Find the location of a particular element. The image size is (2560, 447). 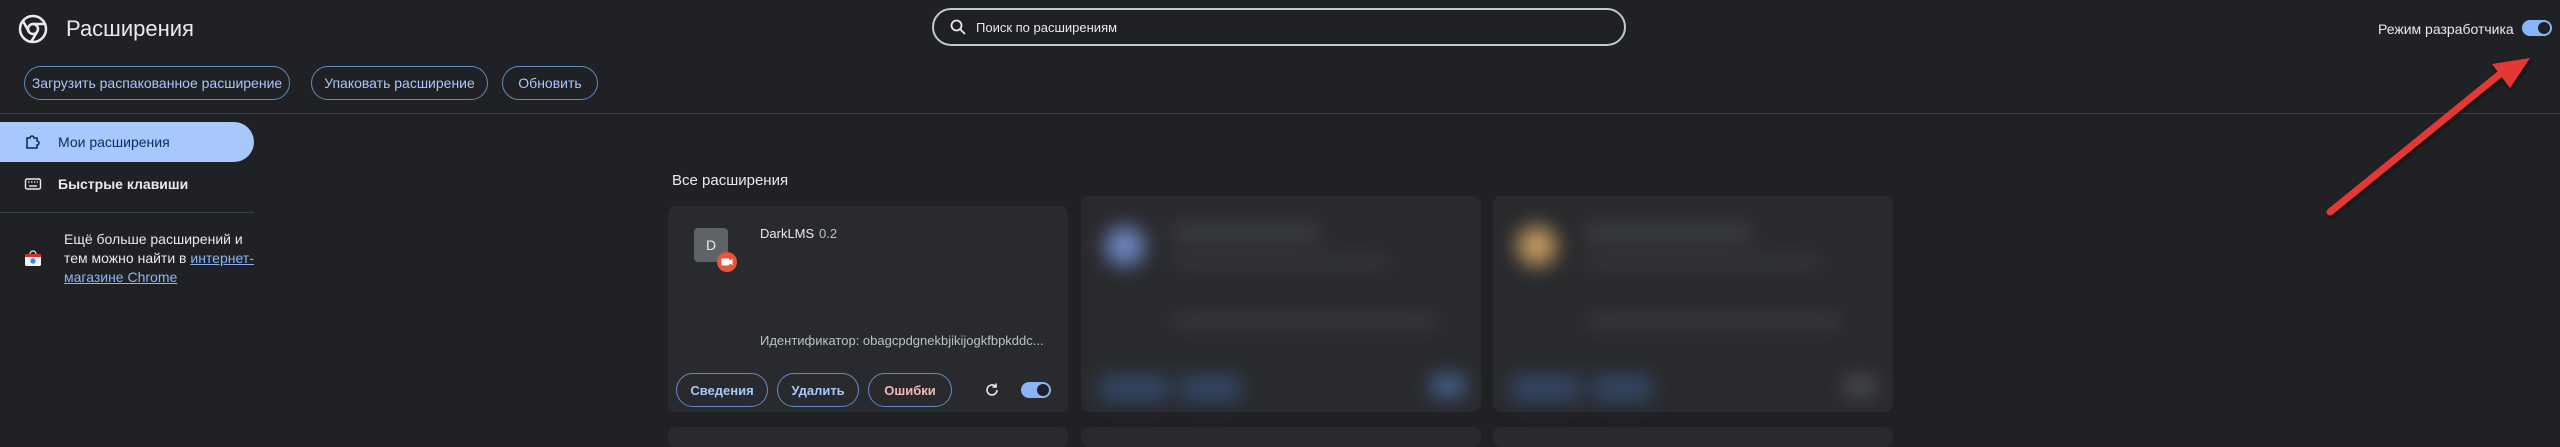

search-icon is located at coordinates (958, 27).